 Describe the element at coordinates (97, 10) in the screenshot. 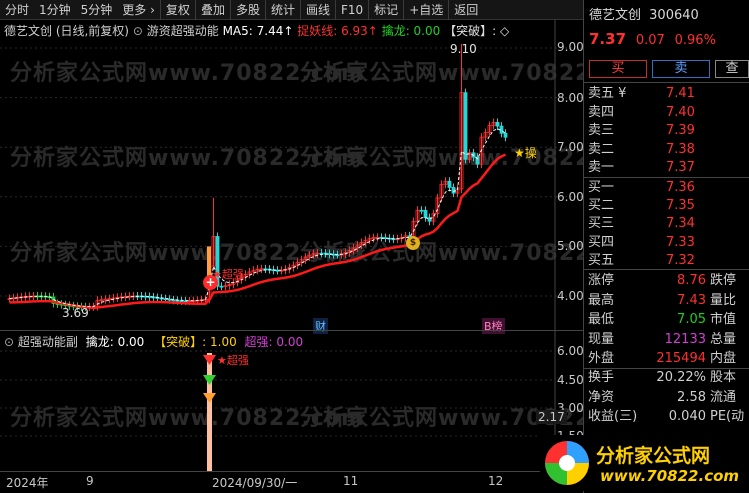

I see `tab-5min: 5分钟` at that location.